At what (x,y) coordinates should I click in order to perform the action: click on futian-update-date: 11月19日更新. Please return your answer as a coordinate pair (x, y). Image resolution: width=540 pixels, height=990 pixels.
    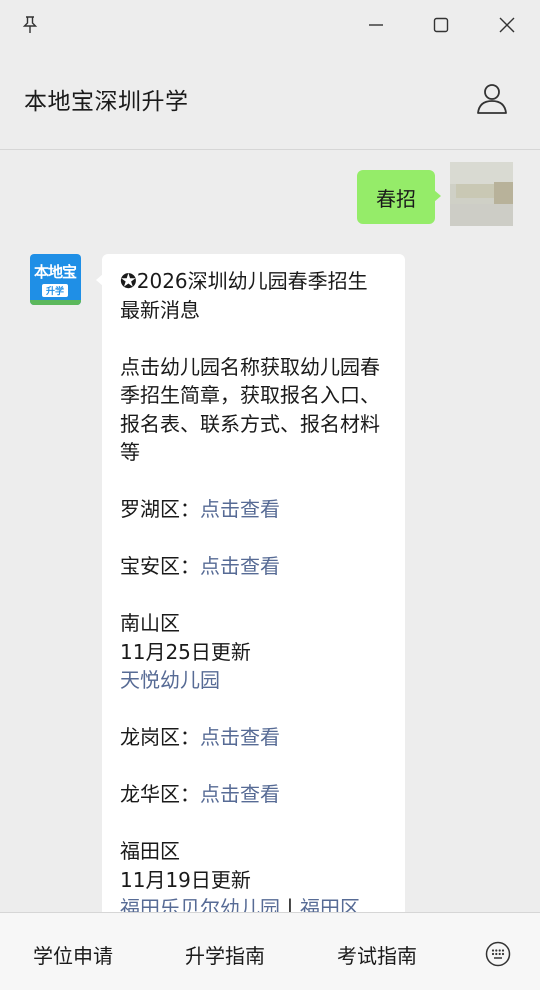
    Looking at the image, I should click on (185, 879).